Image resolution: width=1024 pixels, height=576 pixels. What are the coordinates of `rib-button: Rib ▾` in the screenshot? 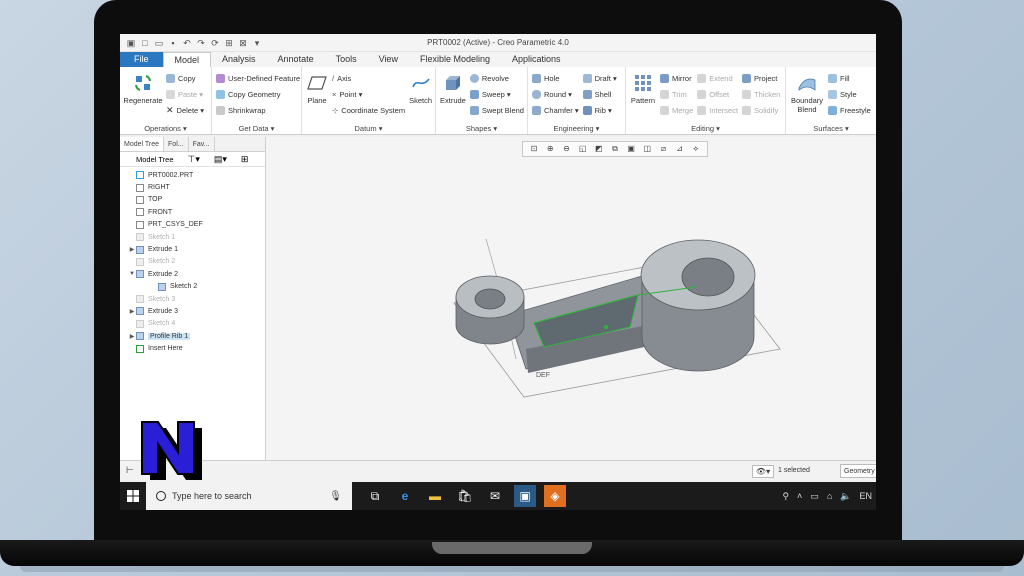 It's located at (599, 110).